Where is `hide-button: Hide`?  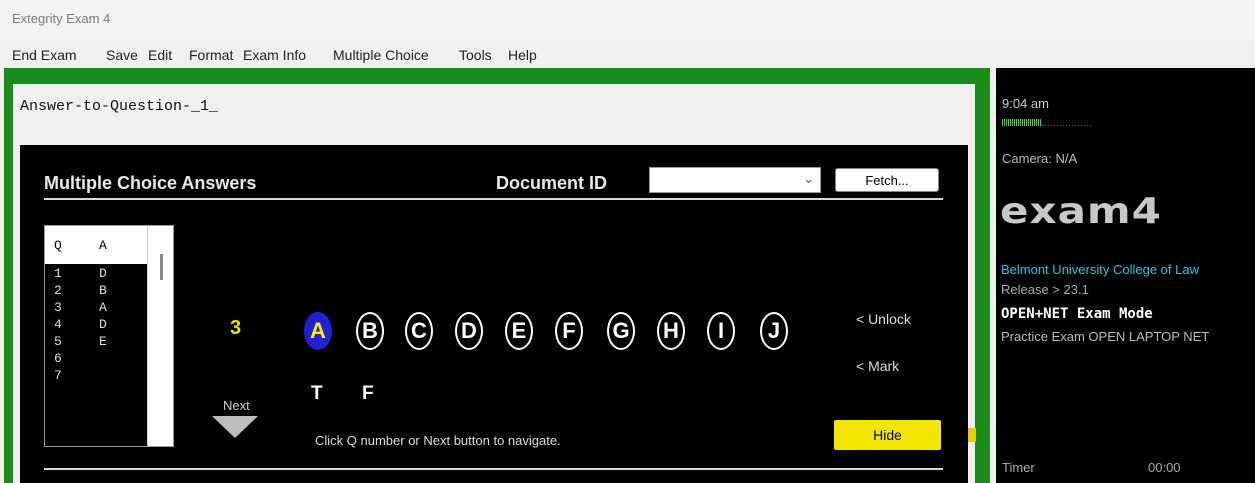
hide-button: Hide is located at coordinates (887, 435).